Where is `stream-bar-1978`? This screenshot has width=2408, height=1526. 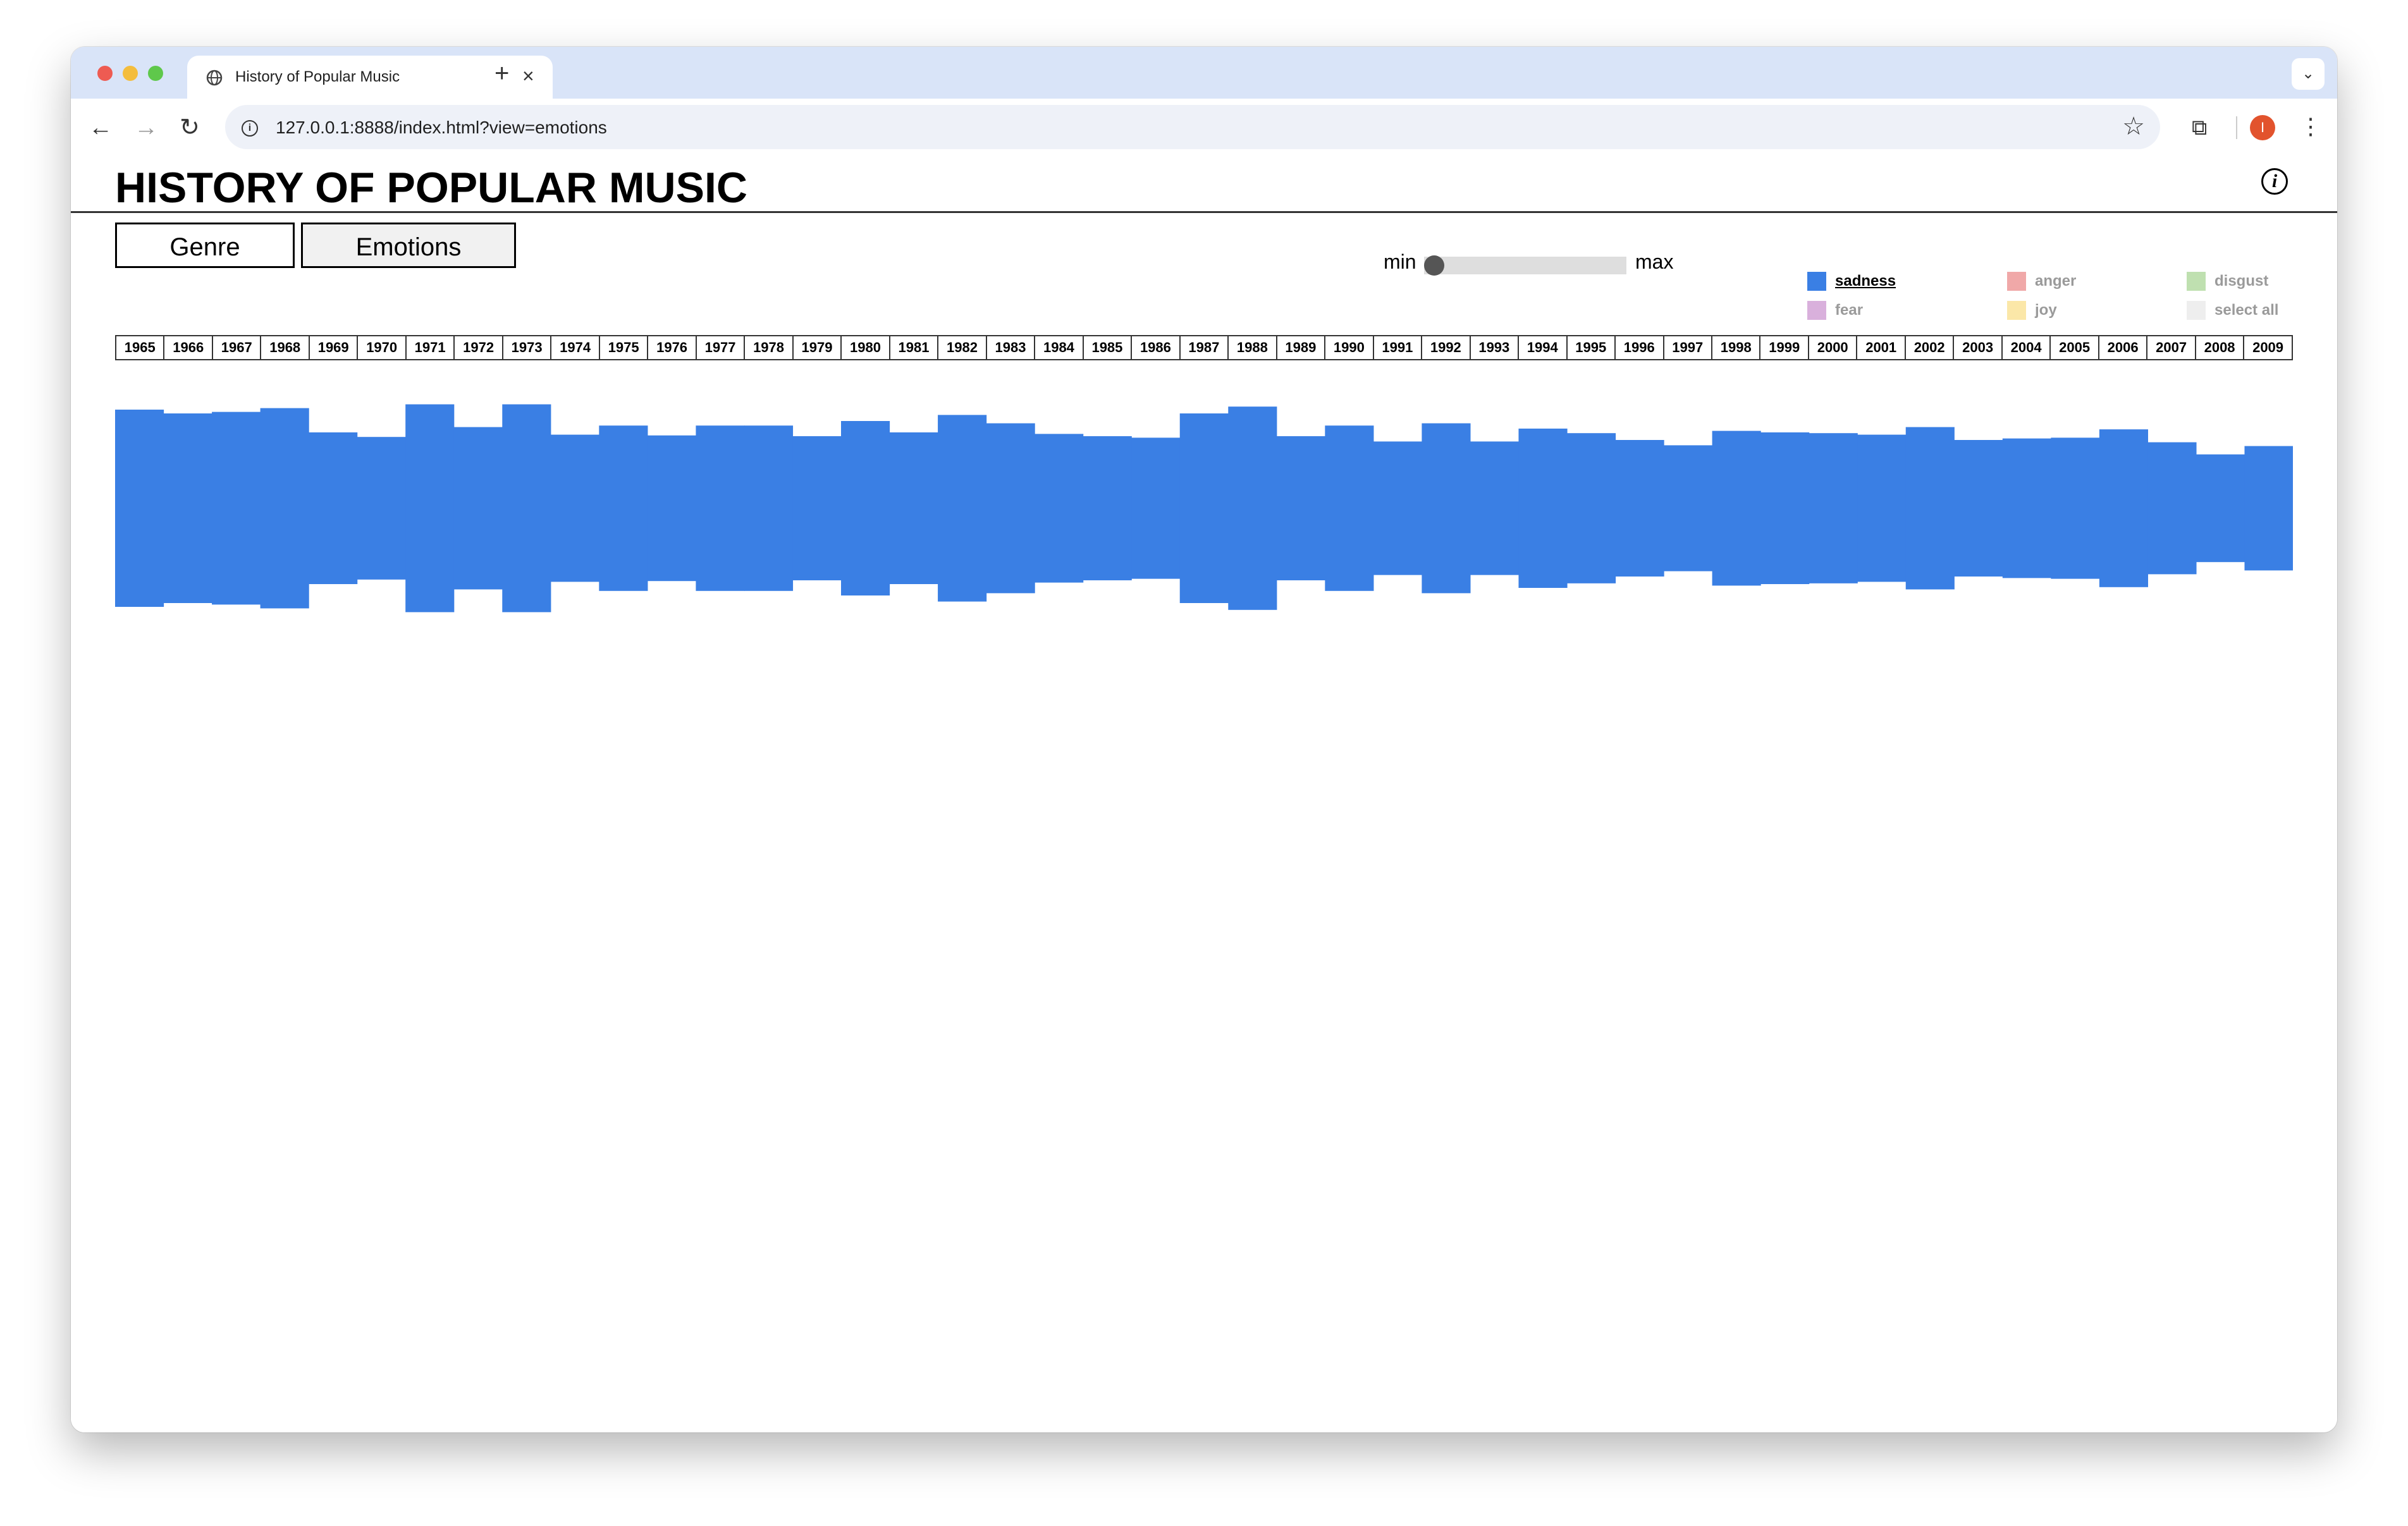
stream-bar-1978 is located at coordinates (769, 508).